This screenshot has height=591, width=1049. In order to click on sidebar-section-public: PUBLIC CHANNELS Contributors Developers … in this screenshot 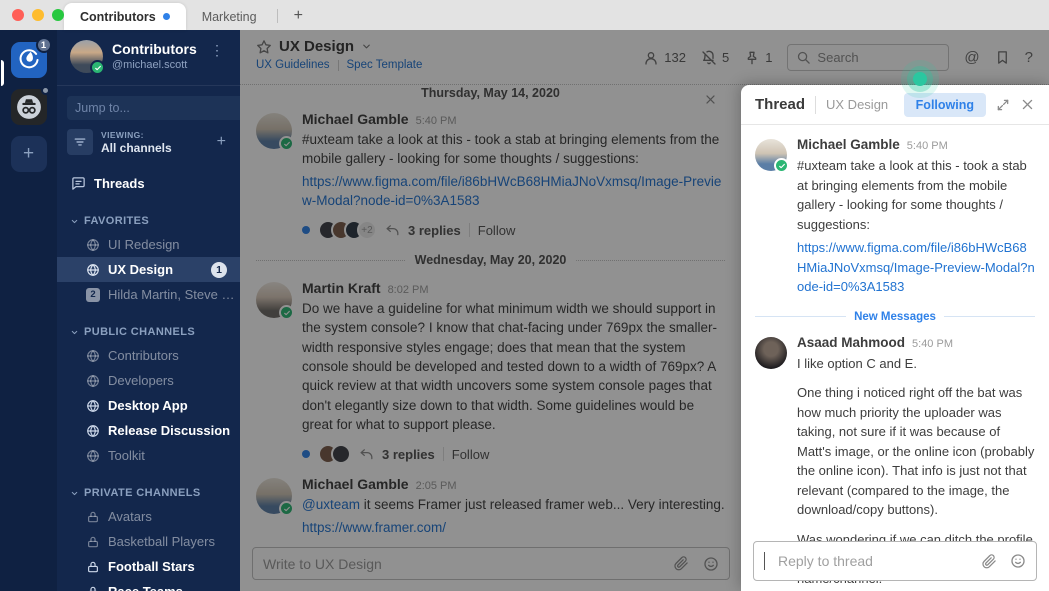, I will do `click(148, 394)`.